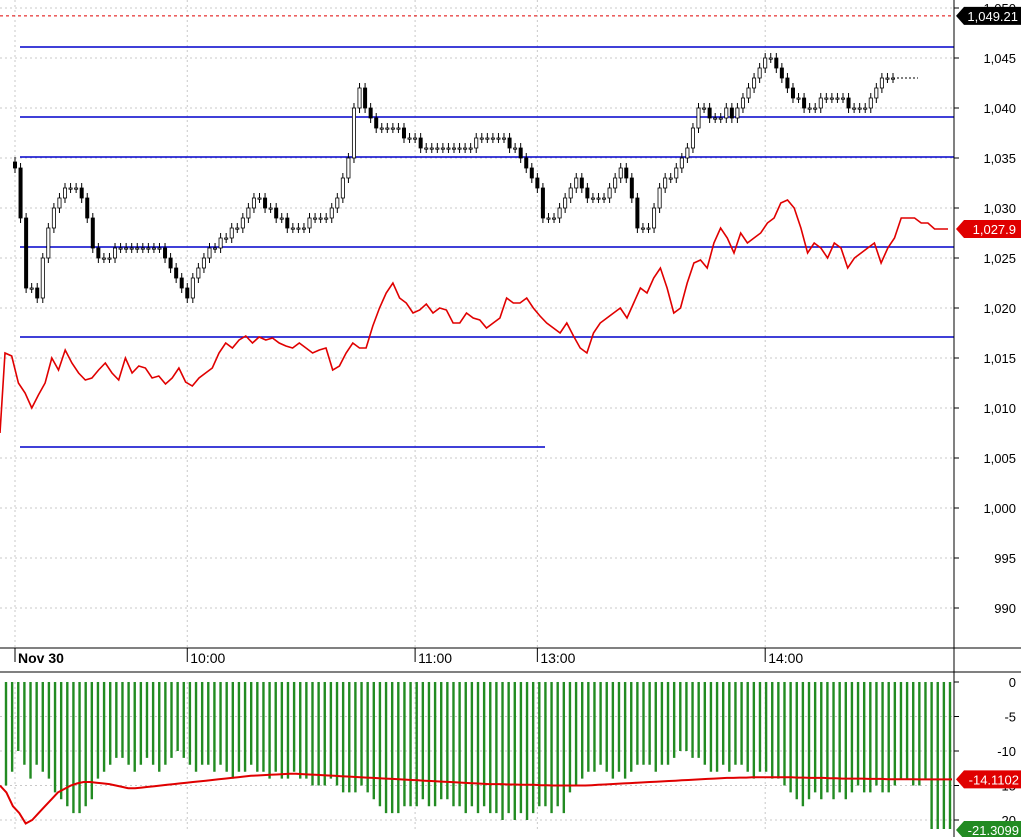  What do you see at coordinates (207, 658) in the screenshot?
I see `time-tick-label: 10:00` at bounding box center [207, 658].